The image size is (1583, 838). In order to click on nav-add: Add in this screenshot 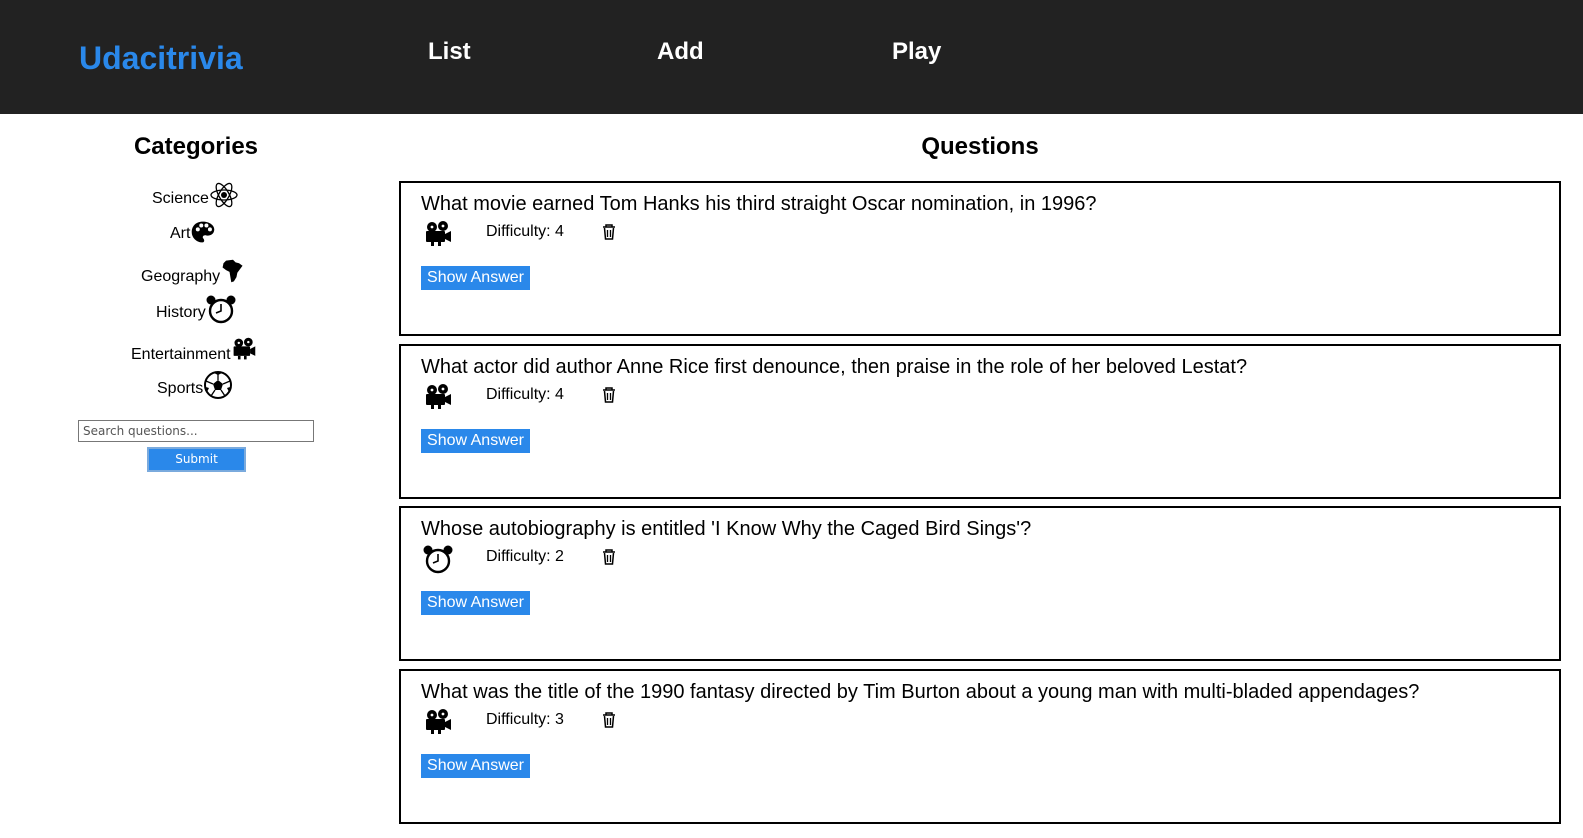, I will do `click(680, 52)`.